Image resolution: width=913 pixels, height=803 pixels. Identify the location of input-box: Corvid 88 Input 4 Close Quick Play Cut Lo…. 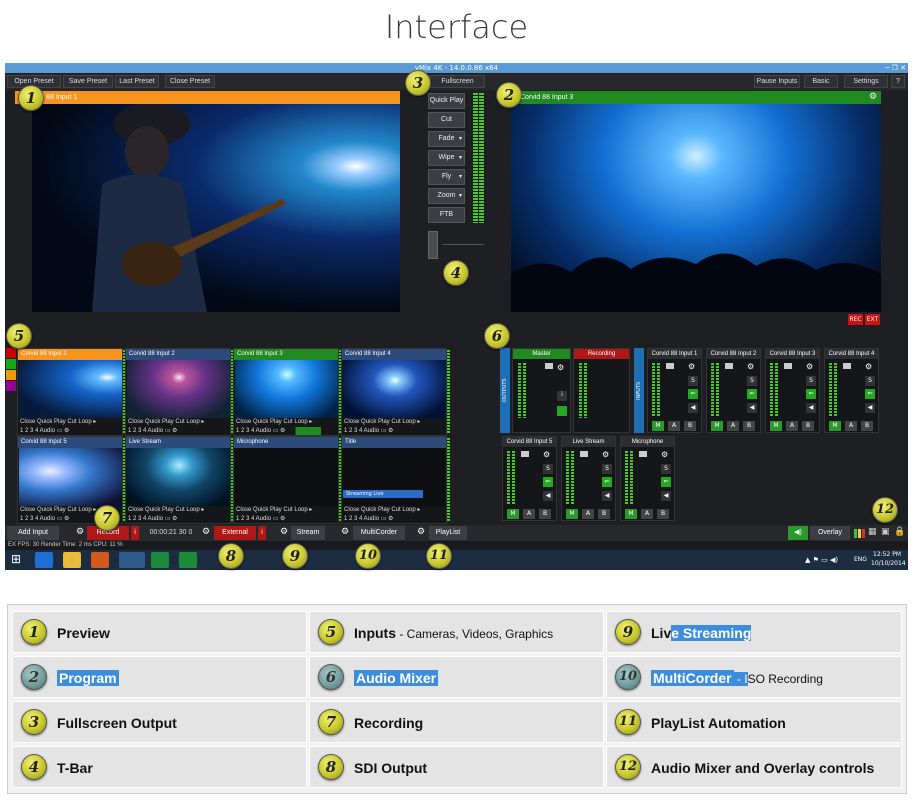
(394, 392).